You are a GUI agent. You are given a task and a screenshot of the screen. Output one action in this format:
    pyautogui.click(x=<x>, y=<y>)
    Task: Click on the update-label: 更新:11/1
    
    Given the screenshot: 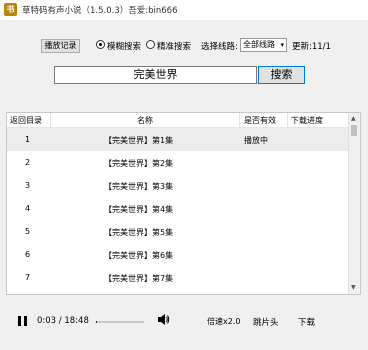 What is the action you would take?
    pyautogui.click(x=311, y=47)
    